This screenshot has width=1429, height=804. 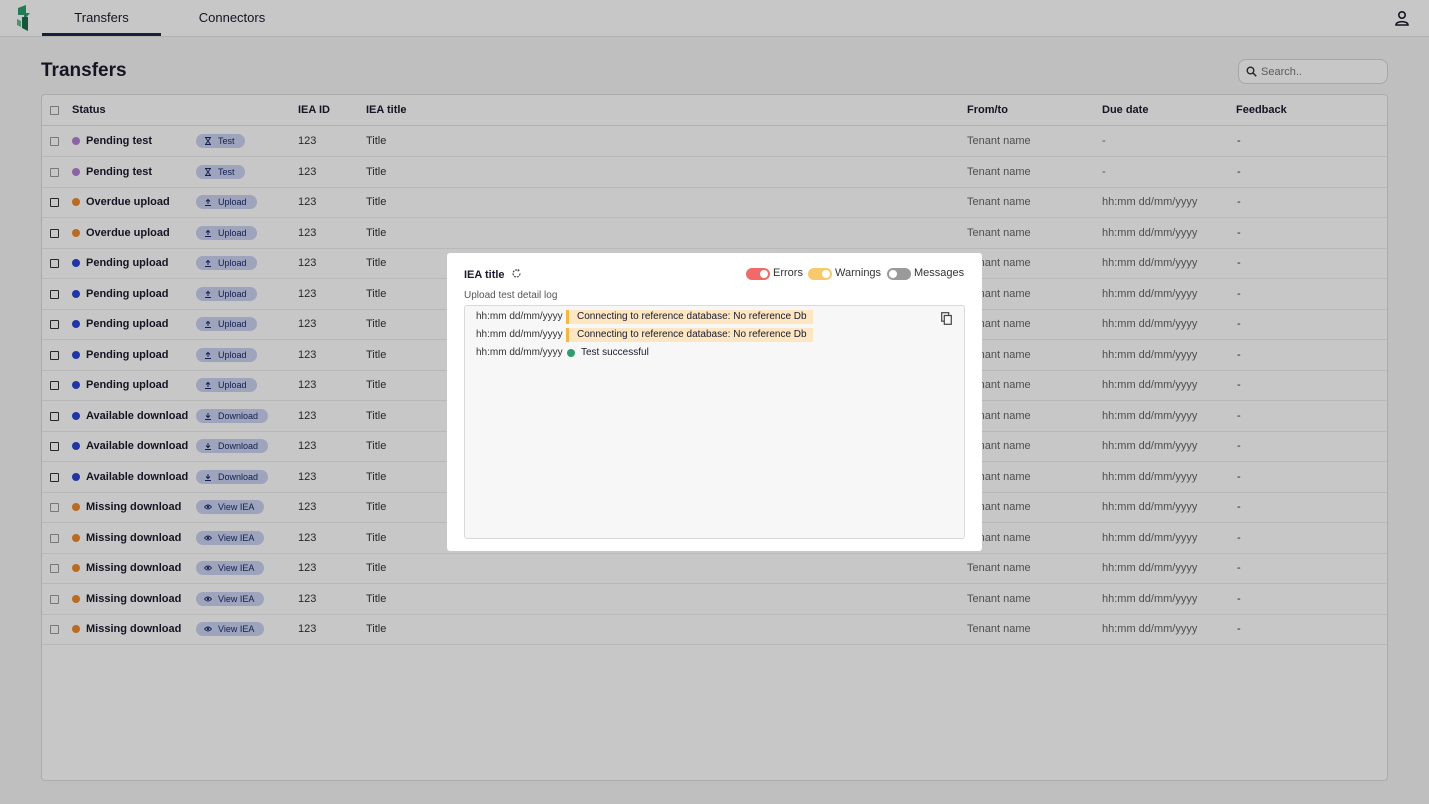 I want to click on errors-toggle-group: Errors, so click(x=776, y=274).